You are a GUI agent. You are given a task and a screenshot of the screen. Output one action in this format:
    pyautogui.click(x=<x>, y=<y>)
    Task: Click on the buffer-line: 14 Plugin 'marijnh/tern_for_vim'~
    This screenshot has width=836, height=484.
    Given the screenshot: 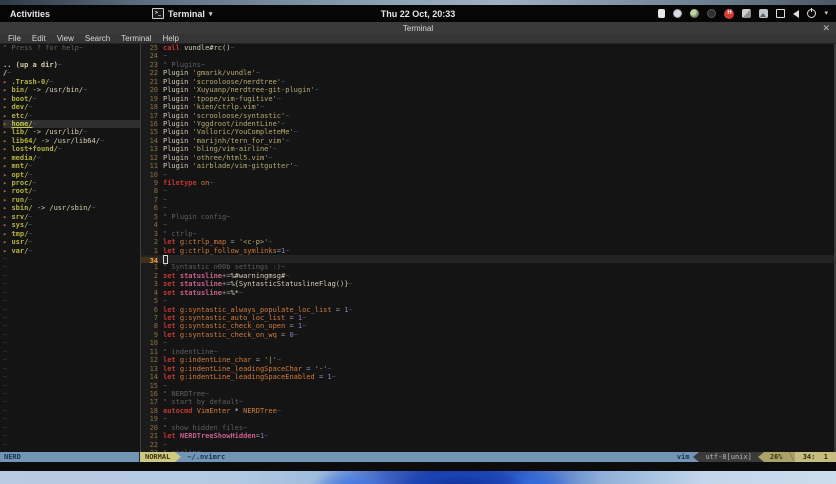 What is the action you would take?
    pyautogui.click(x=488, y=141)
    